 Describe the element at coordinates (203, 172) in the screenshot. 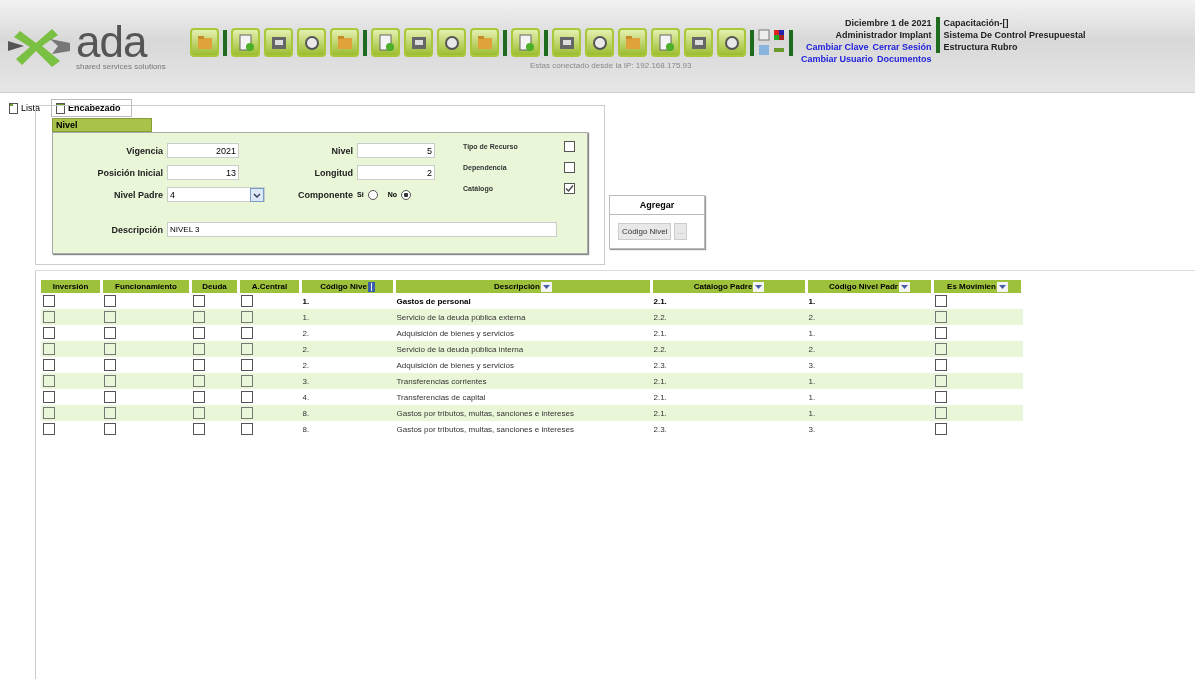

I see `input-field: 13` at that location.